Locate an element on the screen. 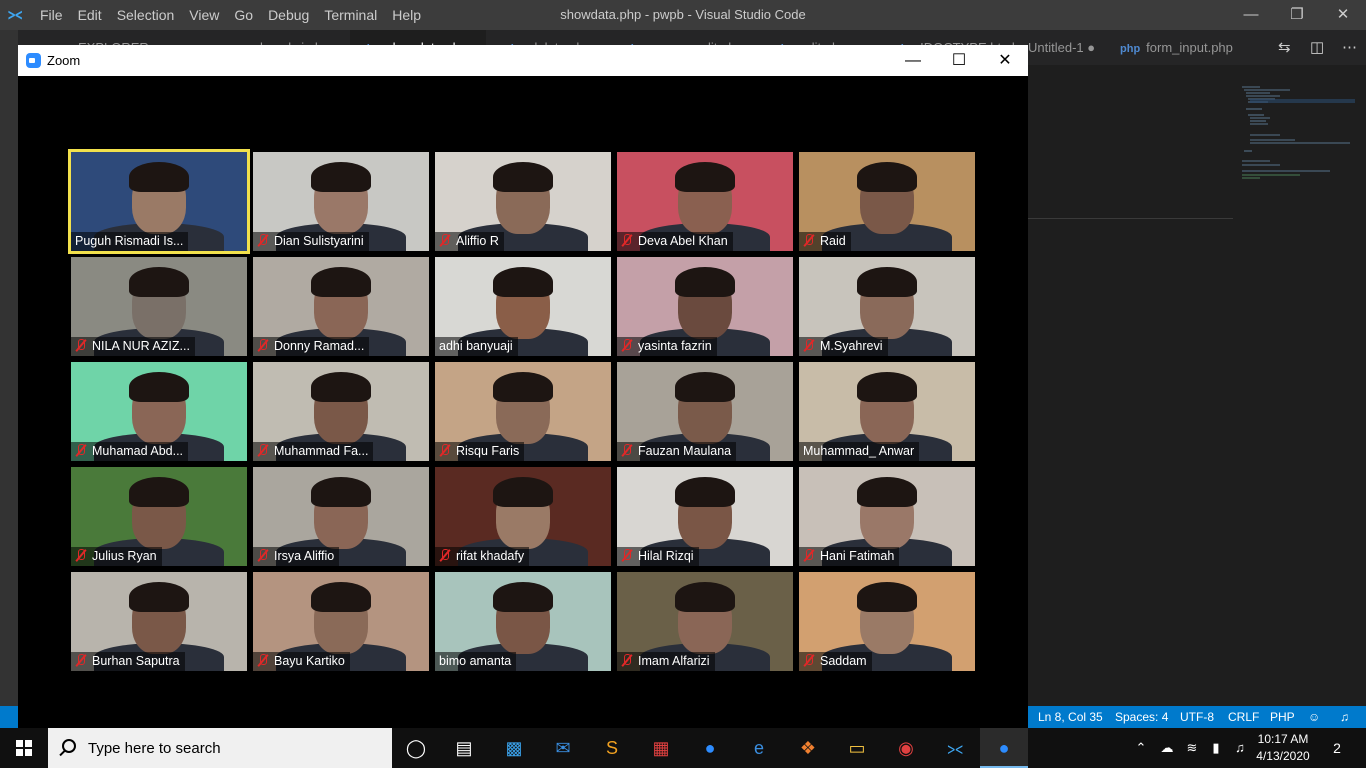  participant-video-tile: Muhammad_ Anwar is located at coordinates (887, 411).